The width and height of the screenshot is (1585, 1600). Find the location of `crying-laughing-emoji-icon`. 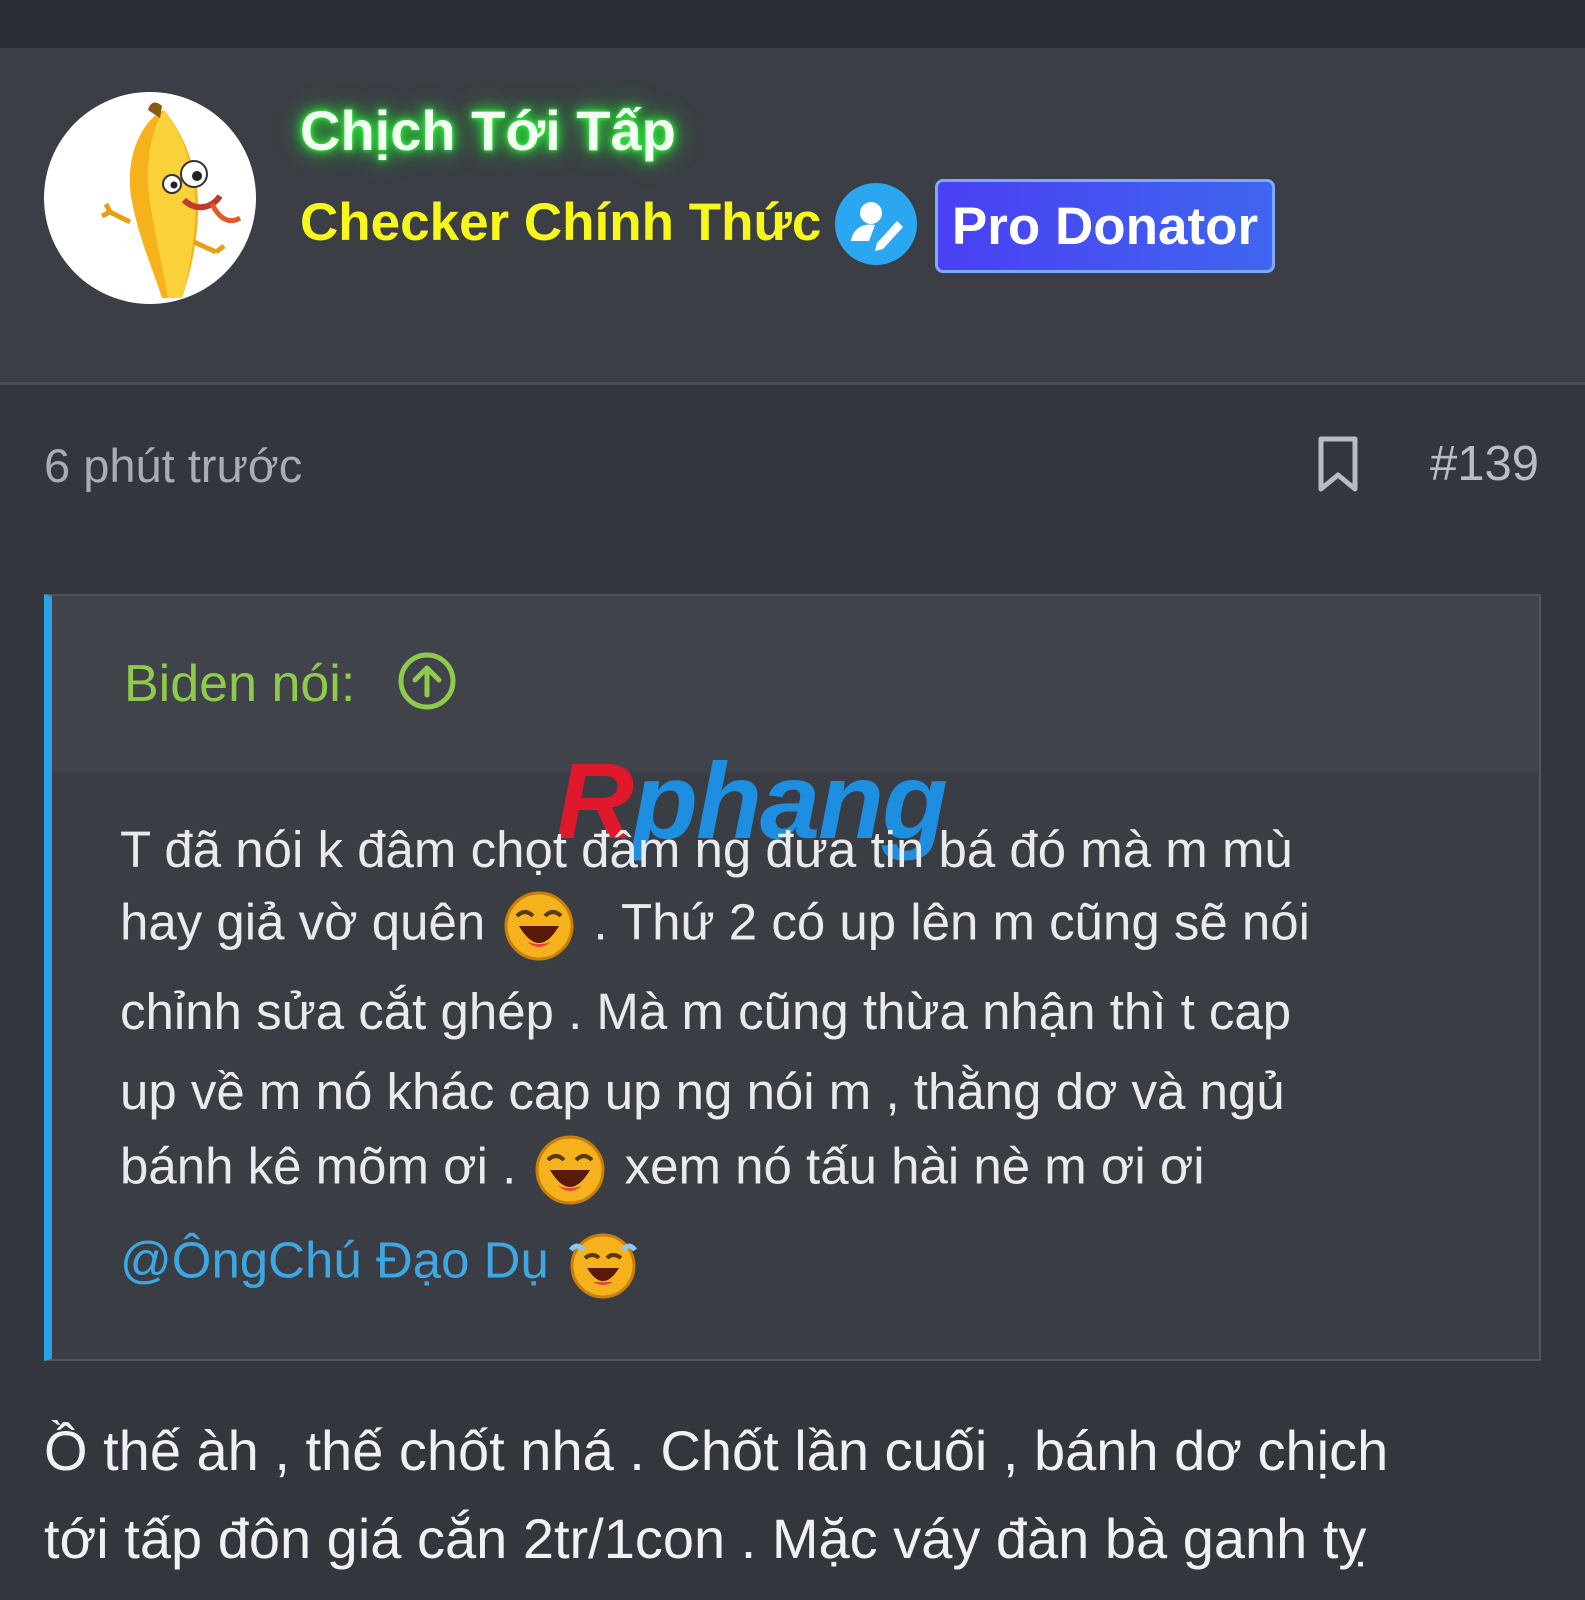

crying-laughing-emoji-icon is located at coordinates (603, 1264).